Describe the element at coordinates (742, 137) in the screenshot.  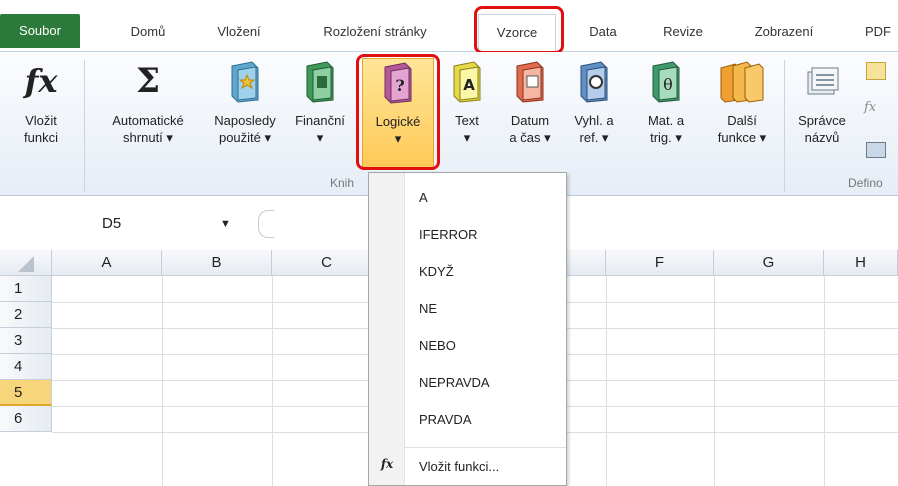
I see `more-functions-label-2: funkce ▾` at that location.